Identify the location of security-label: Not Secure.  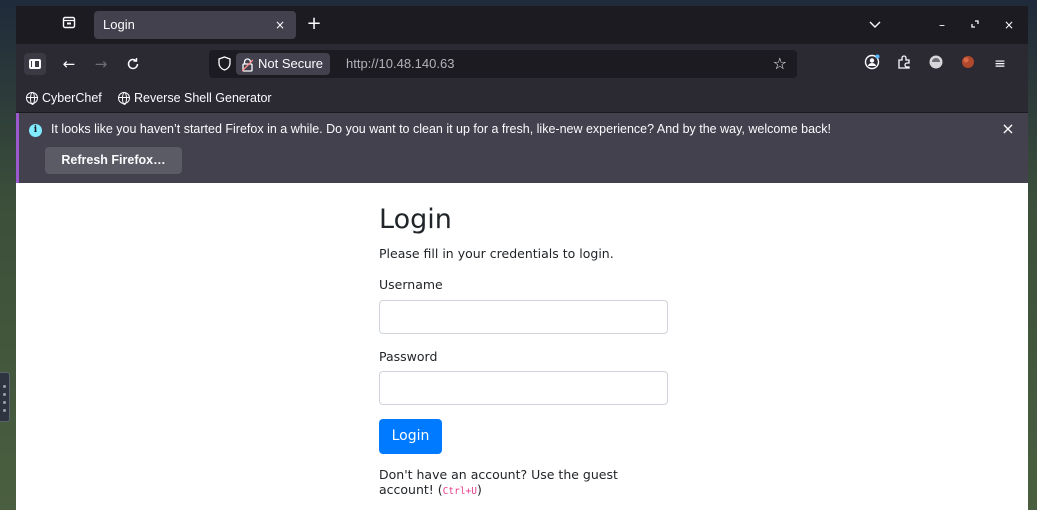
(291, 63).